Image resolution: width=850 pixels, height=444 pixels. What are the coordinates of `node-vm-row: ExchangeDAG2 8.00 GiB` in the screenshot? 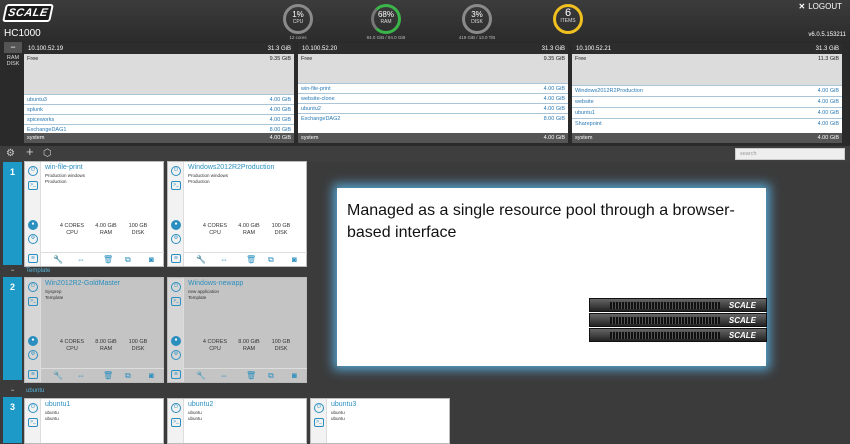 It's located at (433, 123).